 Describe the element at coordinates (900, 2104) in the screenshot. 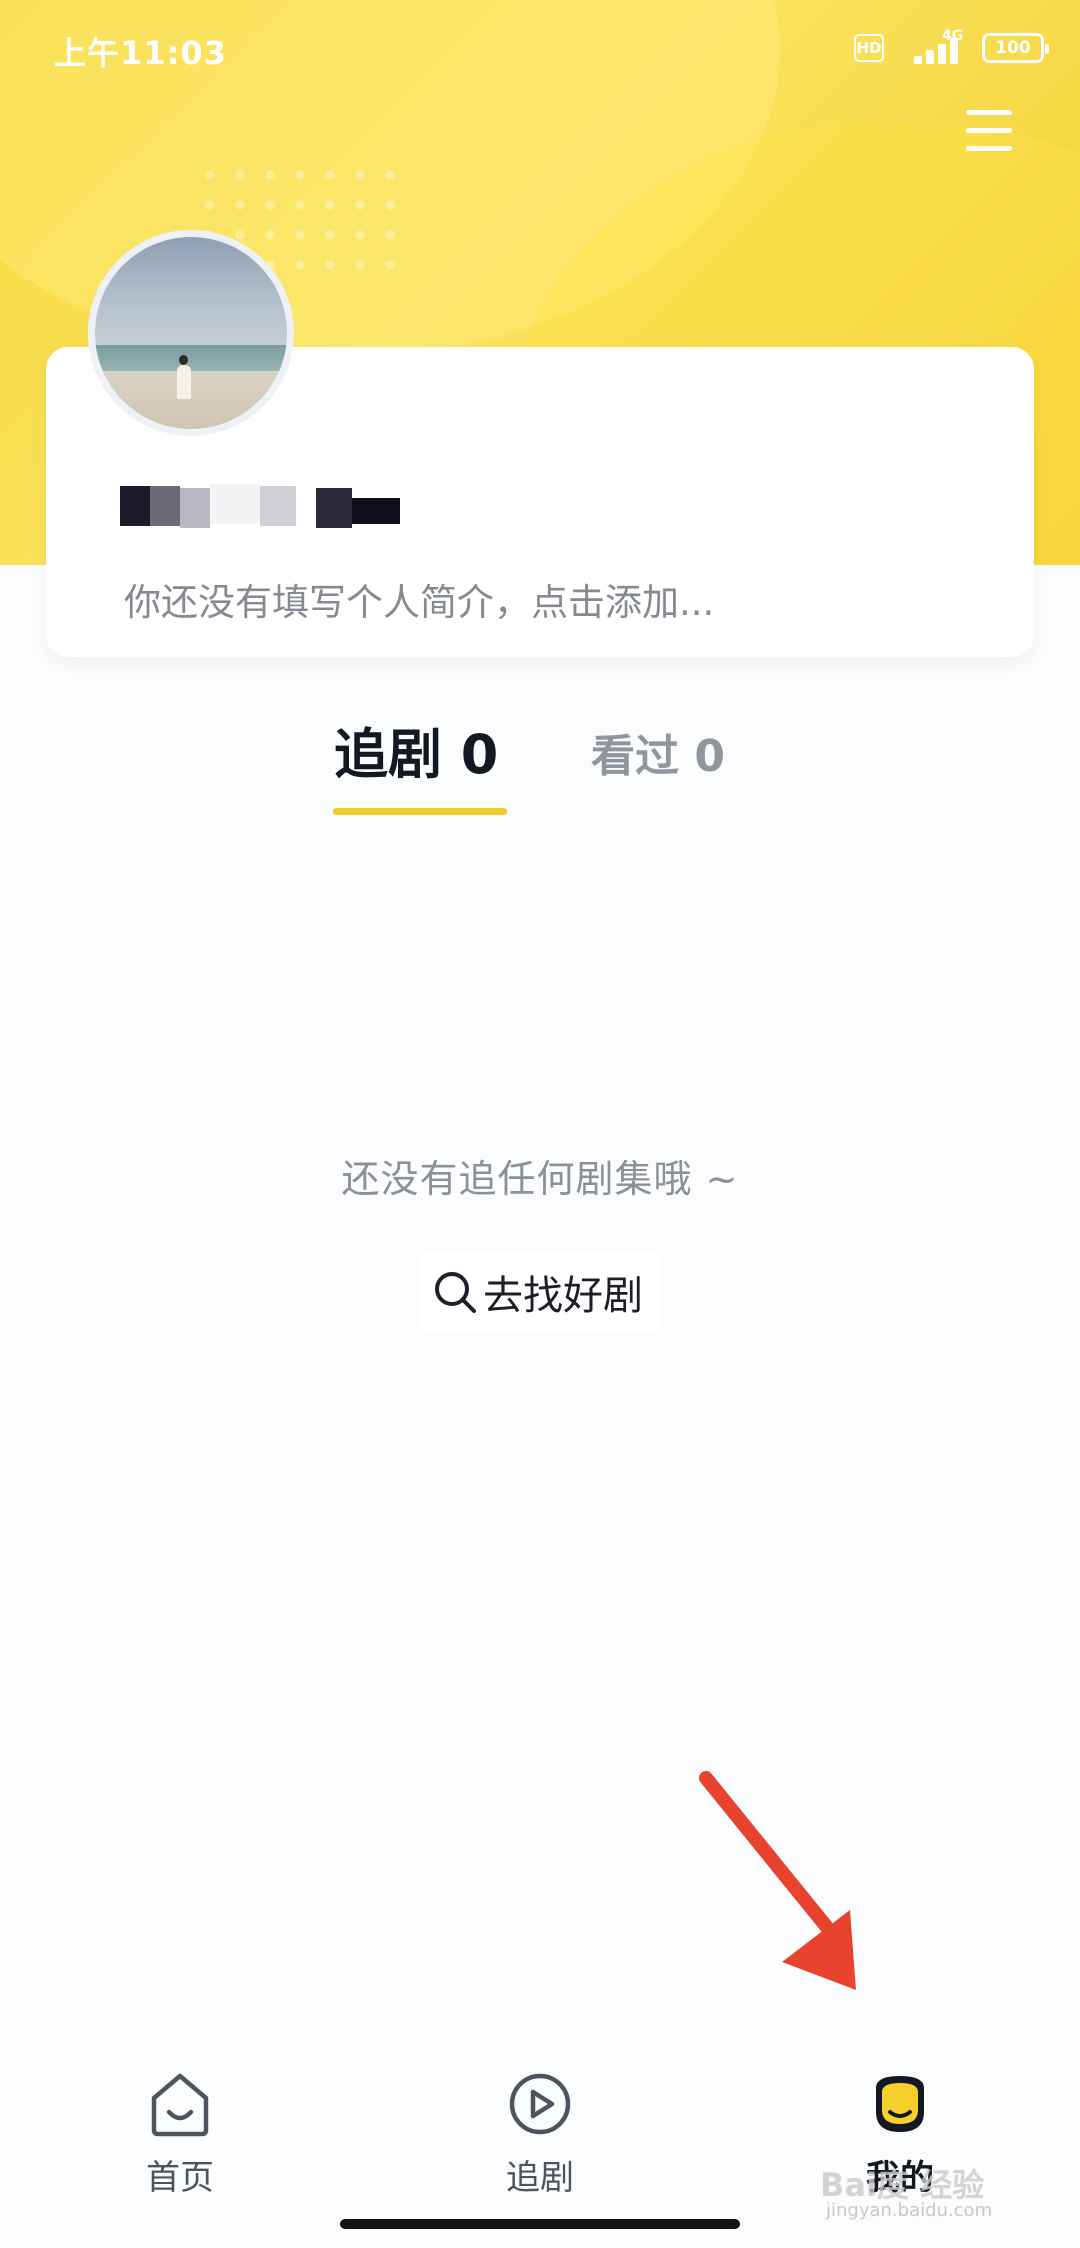

I see `profile-icon` at that location.